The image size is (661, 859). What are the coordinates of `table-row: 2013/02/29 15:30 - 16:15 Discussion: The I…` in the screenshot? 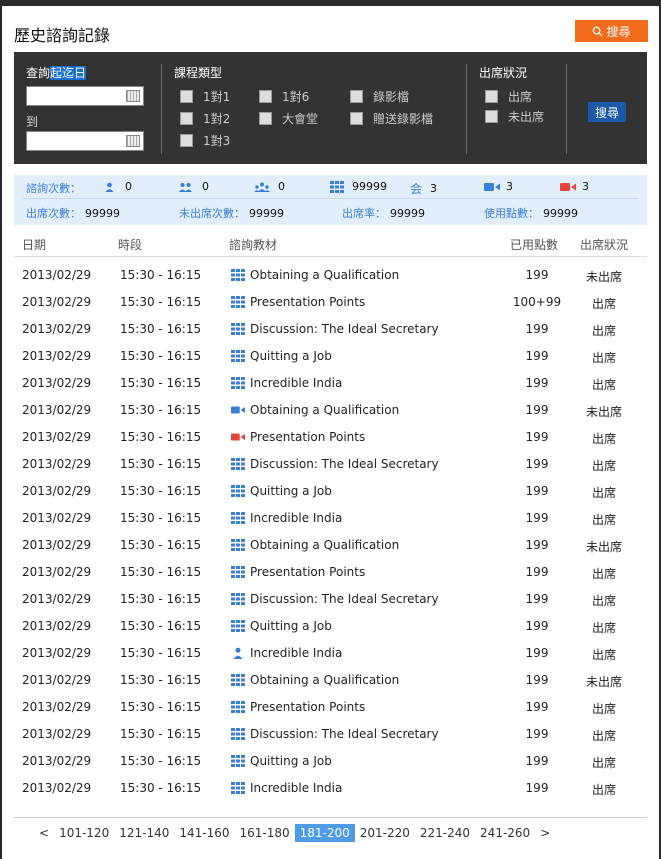 It's located at (330, 330).